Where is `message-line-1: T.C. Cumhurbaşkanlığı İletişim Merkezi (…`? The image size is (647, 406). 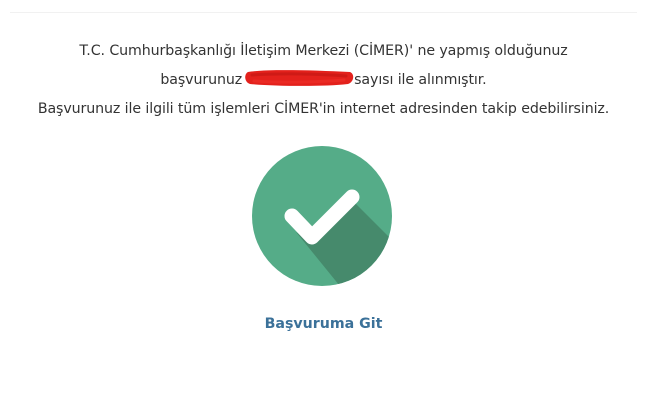
message-line-1: T.C. Cumhurbaşkanlığı İletişim Merkezi (… is located at coordinates (323, 51).